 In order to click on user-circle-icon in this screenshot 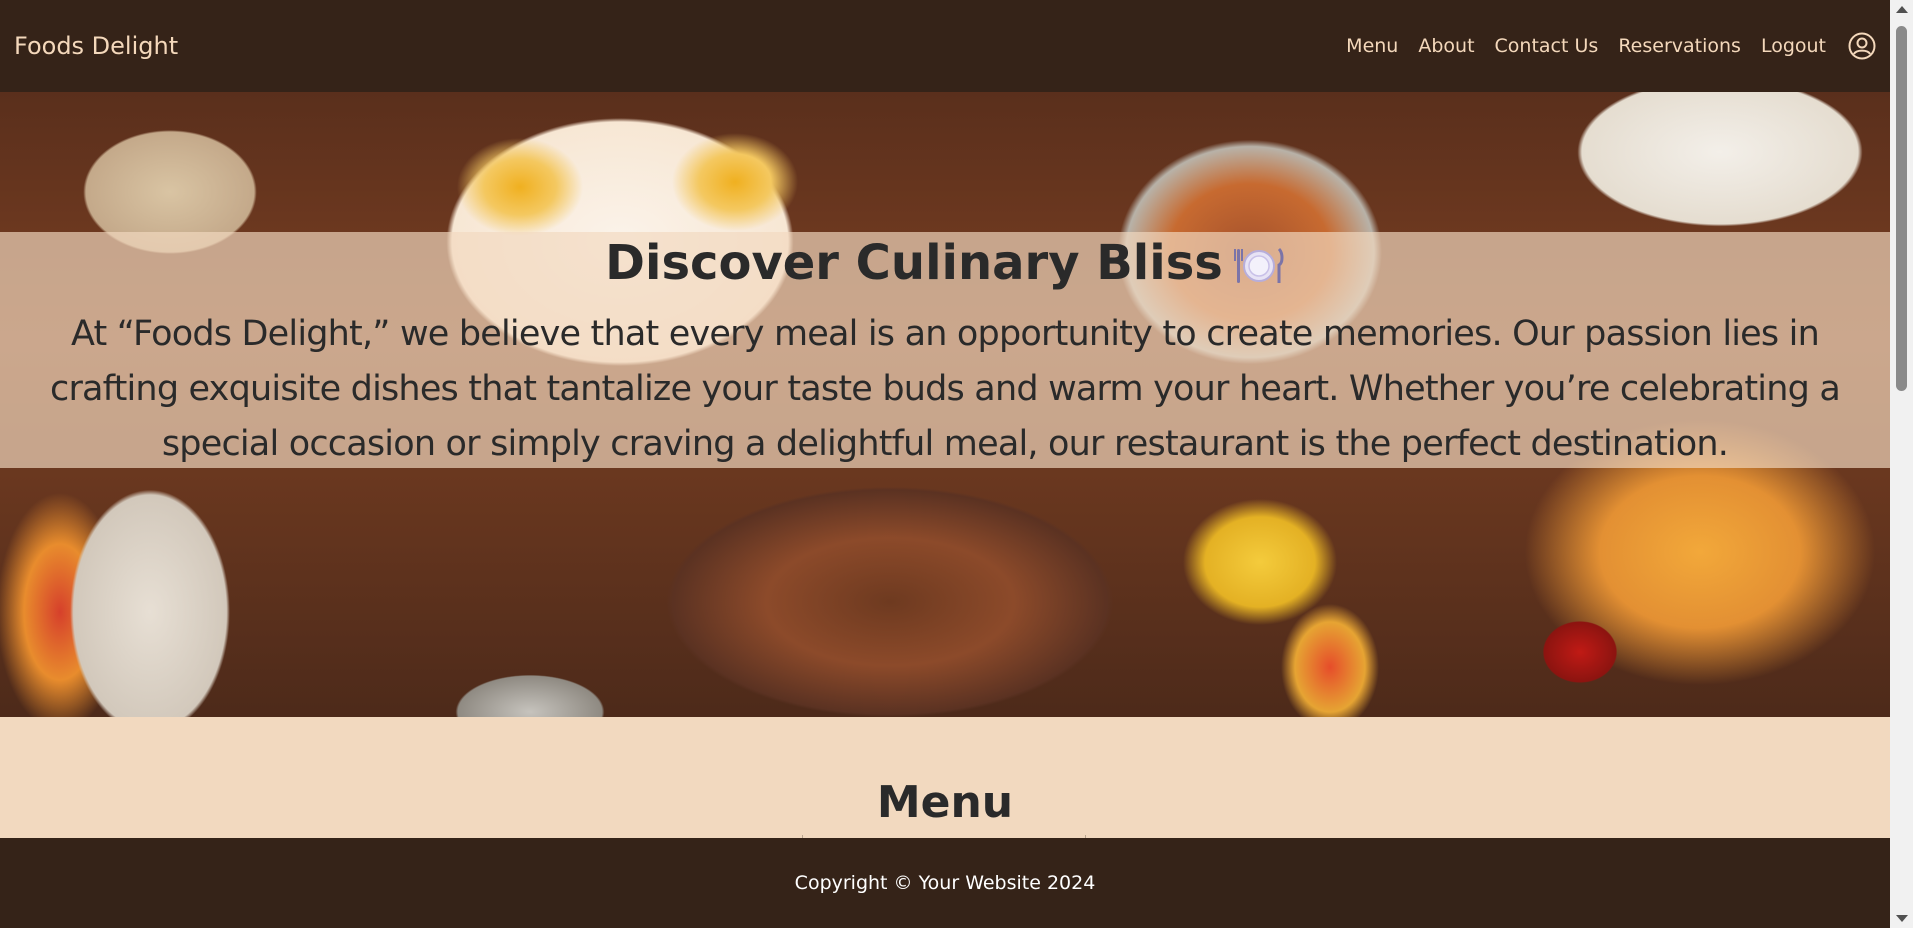, I will do `click(1862, 46)`.